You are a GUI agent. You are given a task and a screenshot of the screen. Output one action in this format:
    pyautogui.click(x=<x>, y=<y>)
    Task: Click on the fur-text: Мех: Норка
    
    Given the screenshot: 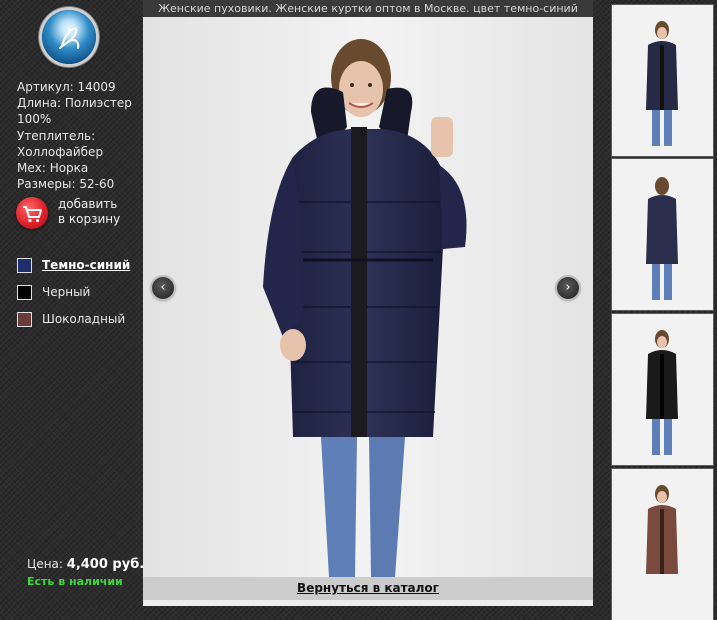 What is the action you would take?
    pyautogui.click(x=53, y=168)
    